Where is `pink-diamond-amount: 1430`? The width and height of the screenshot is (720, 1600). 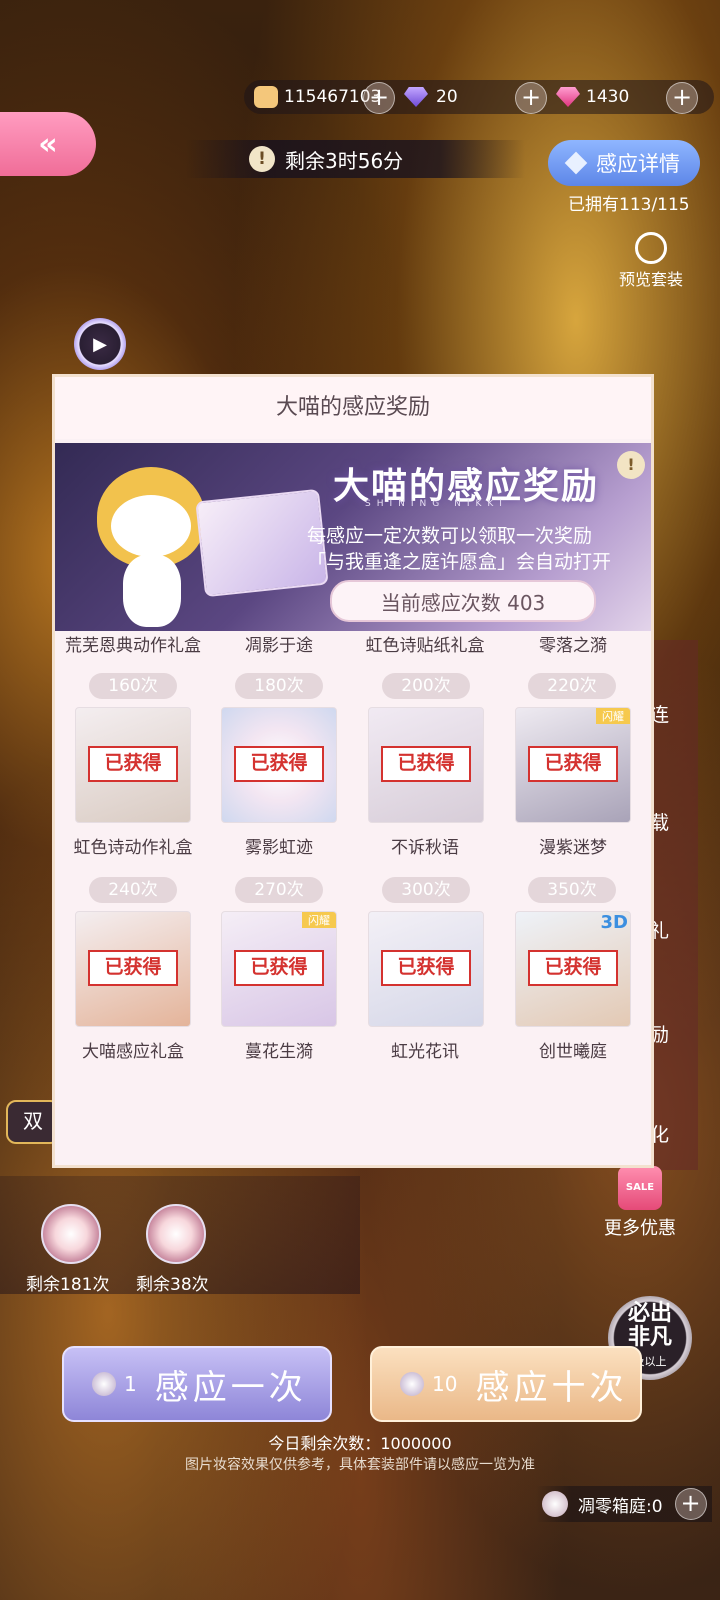 pink-diamond-amount: 1430 is located at coordinates (608, 97).